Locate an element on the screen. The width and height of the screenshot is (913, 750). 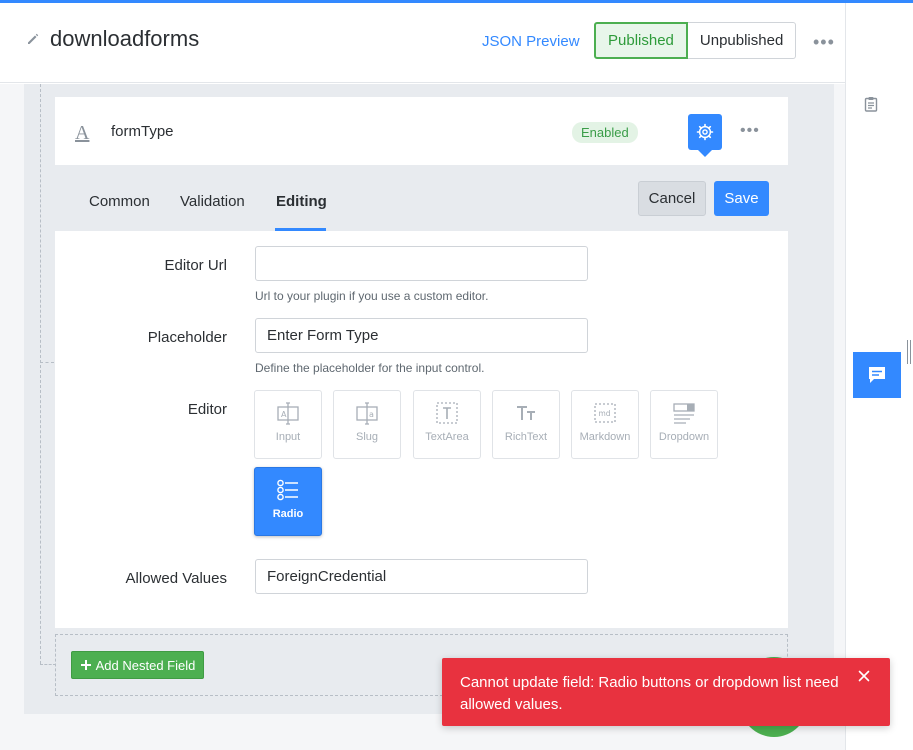
json-preview-link: JSON Preview is located at coordinates (531, 41).